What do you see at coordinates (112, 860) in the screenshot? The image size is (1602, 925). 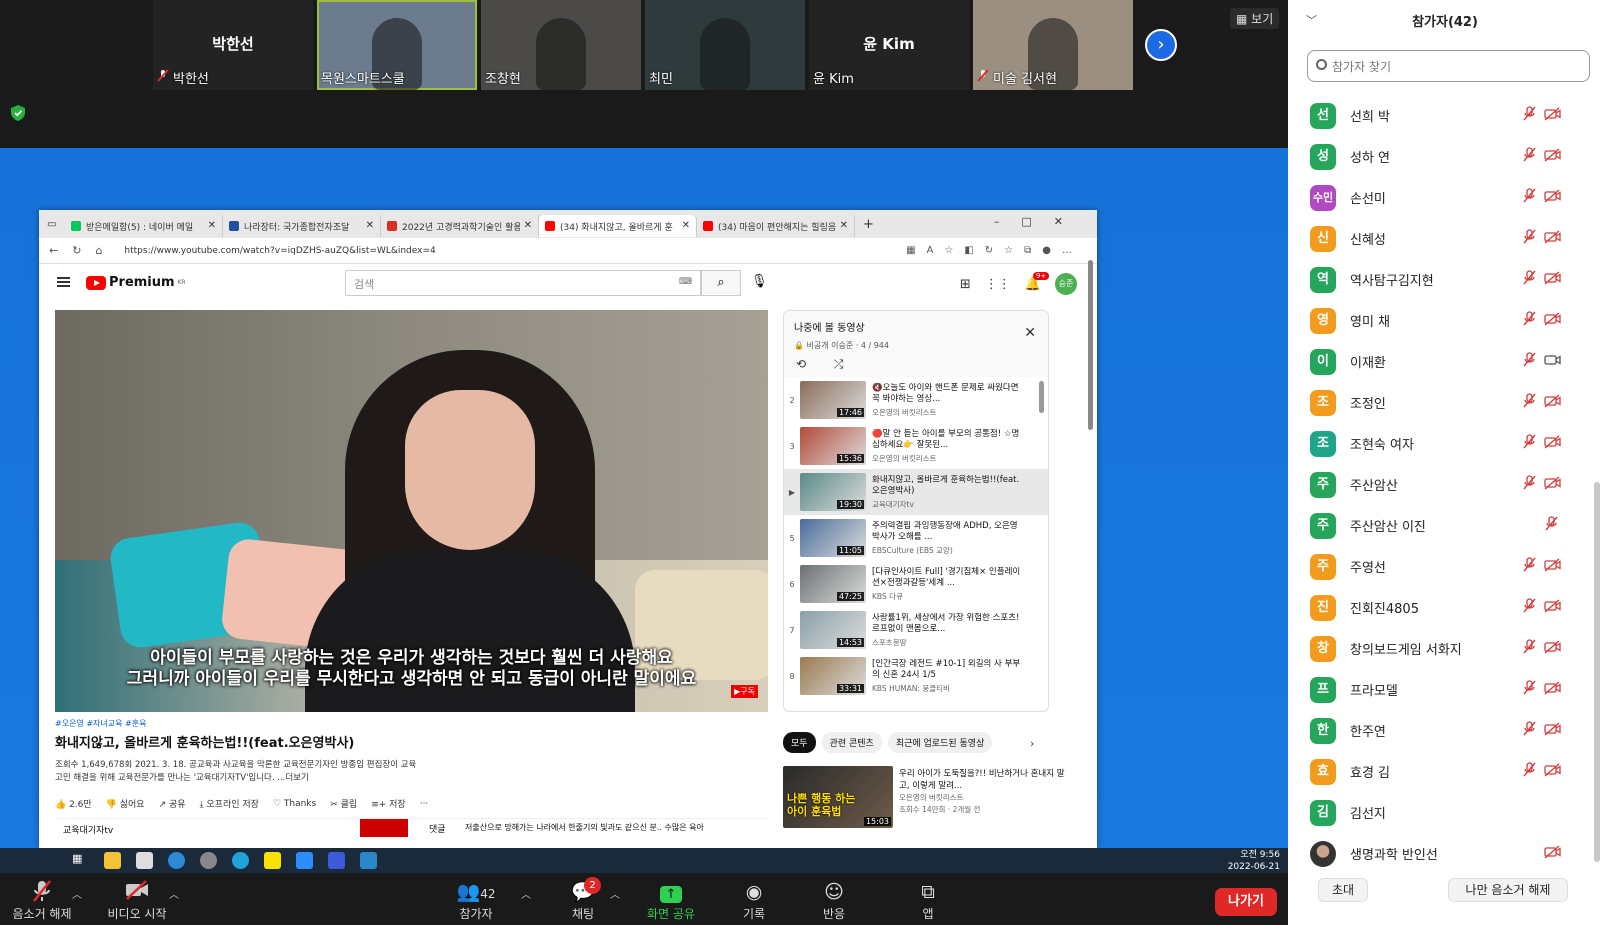 I see `file-explorer-icon` at bounding box center [112, 860].